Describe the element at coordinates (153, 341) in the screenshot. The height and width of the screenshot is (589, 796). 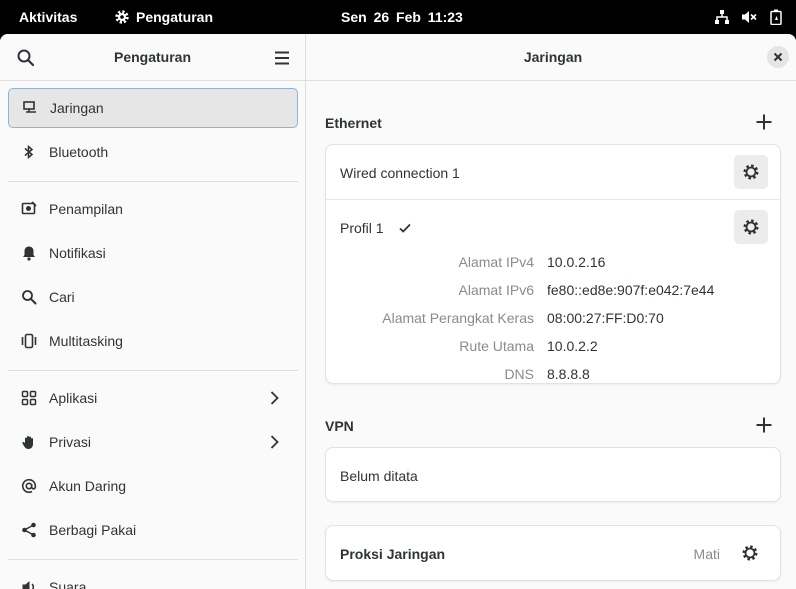
I see `sidebar-item-multitasking: Multitasking` at that location.